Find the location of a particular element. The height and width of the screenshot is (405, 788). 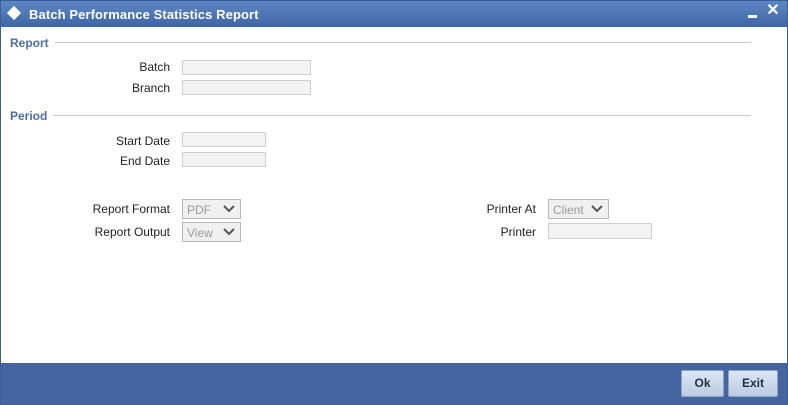

printer-at-label: Printer At is located at coordinates (511, 209).